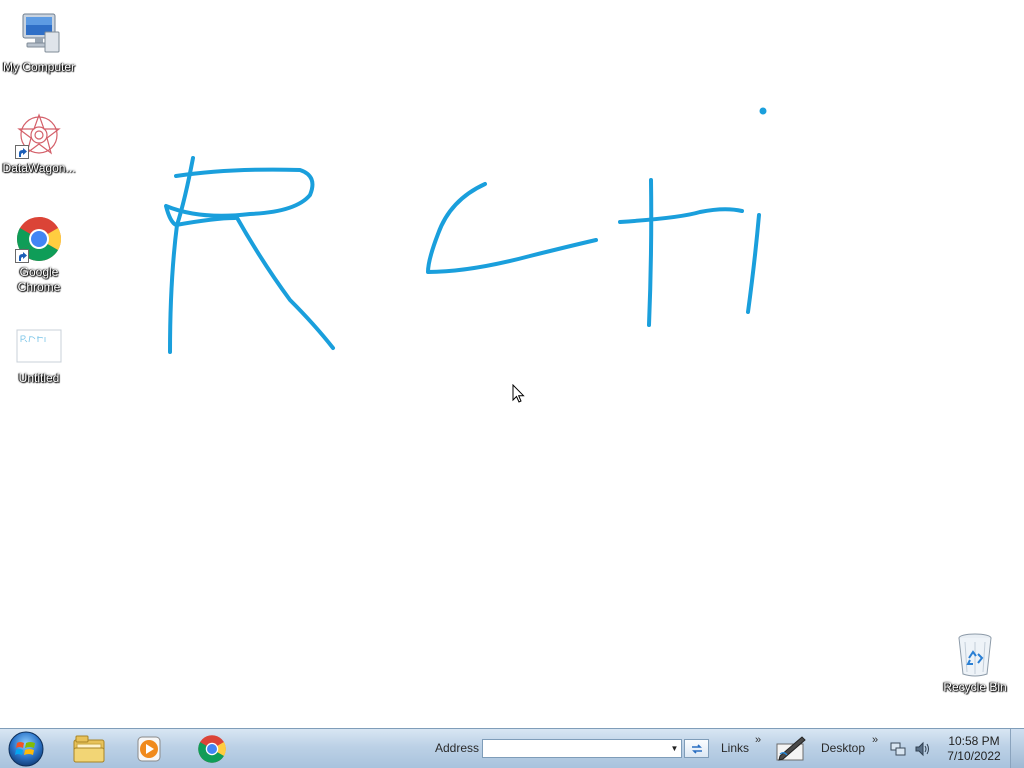  I want to click on desktop-icon-recycle-bin: Recycle Bin, so click(975, 662).